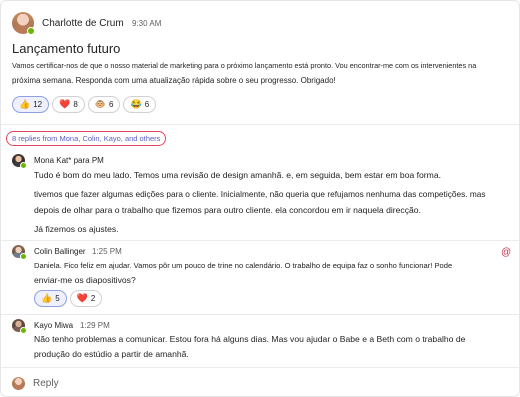 This screenshot has width=520, height=397. I want to click on reaction-laugh: 😂 6, so click(140, 104).